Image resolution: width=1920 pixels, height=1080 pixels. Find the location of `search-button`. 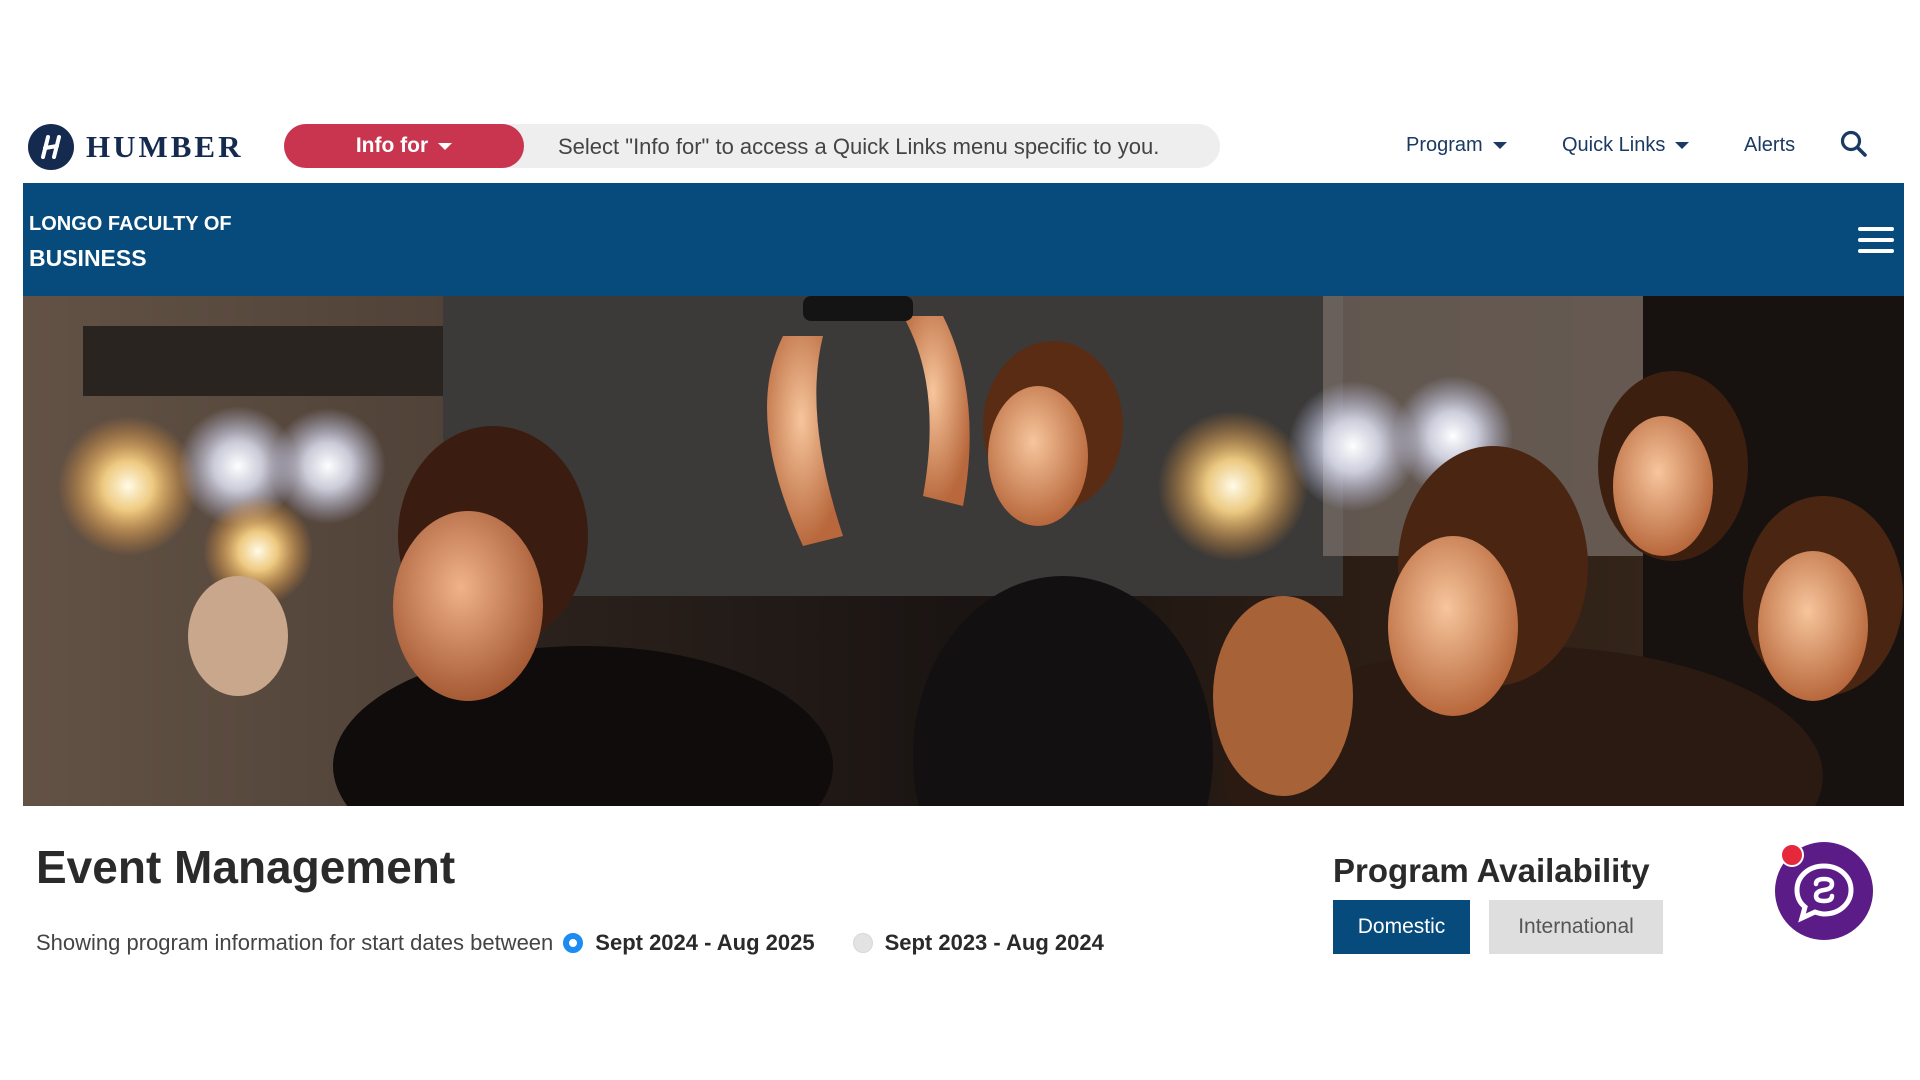

search-button is located at coordinates (1854, 144).